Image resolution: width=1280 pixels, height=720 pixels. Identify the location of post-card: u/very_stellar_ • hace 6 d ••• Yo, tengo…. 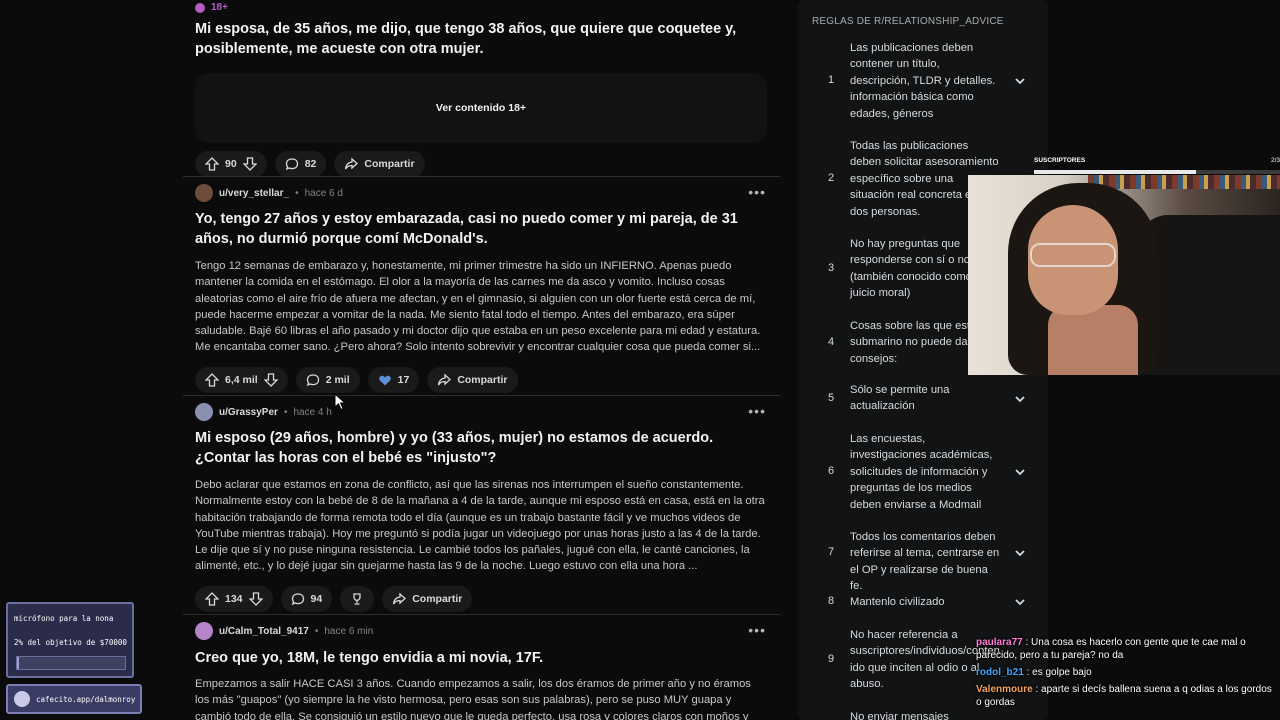
(481, 288).